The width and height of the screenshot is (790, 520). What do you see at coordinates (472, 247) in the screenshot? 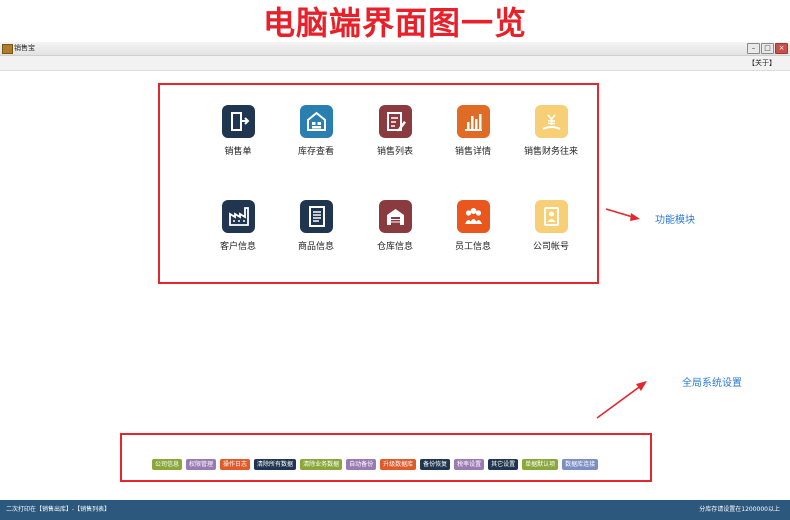
I see `module-label: 员工信息` at bounding box center [472, 247].